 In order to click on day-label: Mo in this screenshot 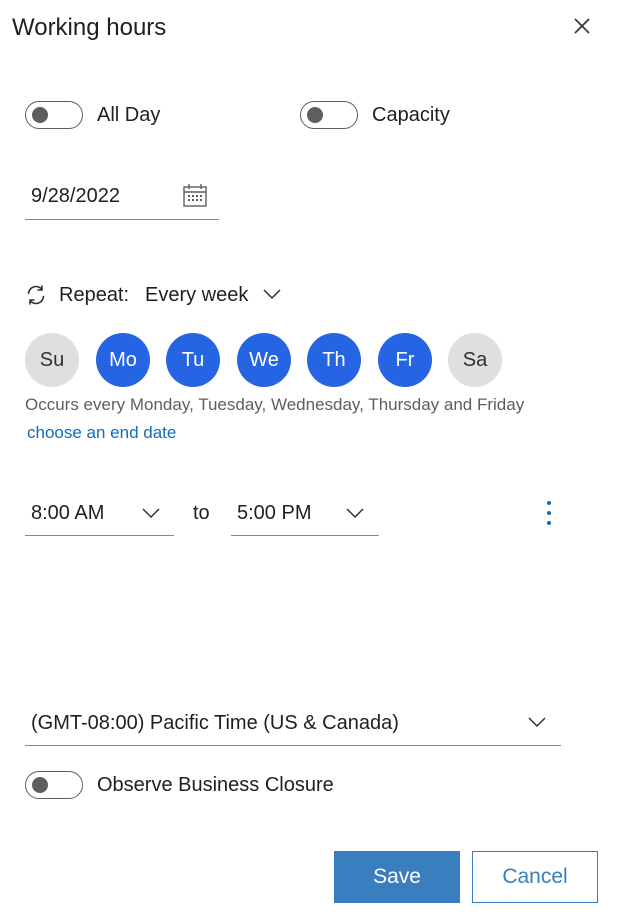, I will do `click(123, 359)`.